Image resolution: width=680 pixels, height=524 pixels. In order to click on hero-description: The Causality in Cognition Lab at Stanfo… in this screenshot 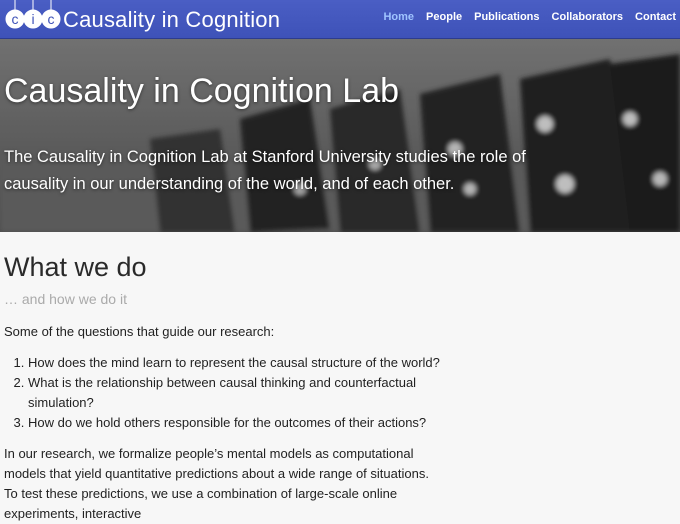, I will do `click(265, 170)`.